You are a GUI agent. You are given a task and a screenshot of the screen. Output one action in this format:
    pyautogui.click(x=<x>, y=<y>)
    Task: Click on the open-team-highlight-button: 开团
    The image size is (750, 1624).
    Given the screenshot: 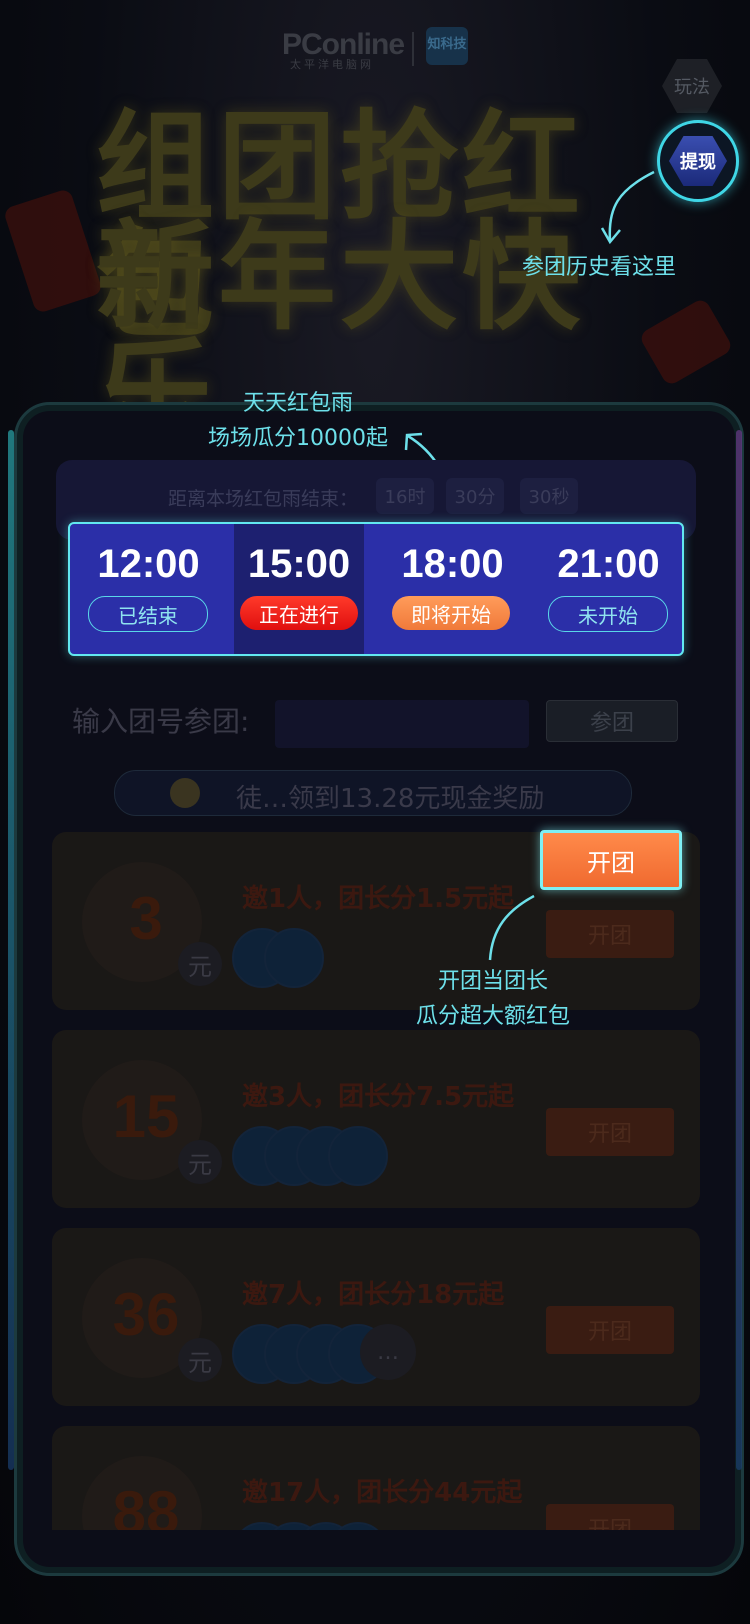 What is the action you would take?
    pyautogui.click(x=611, y=860)
    